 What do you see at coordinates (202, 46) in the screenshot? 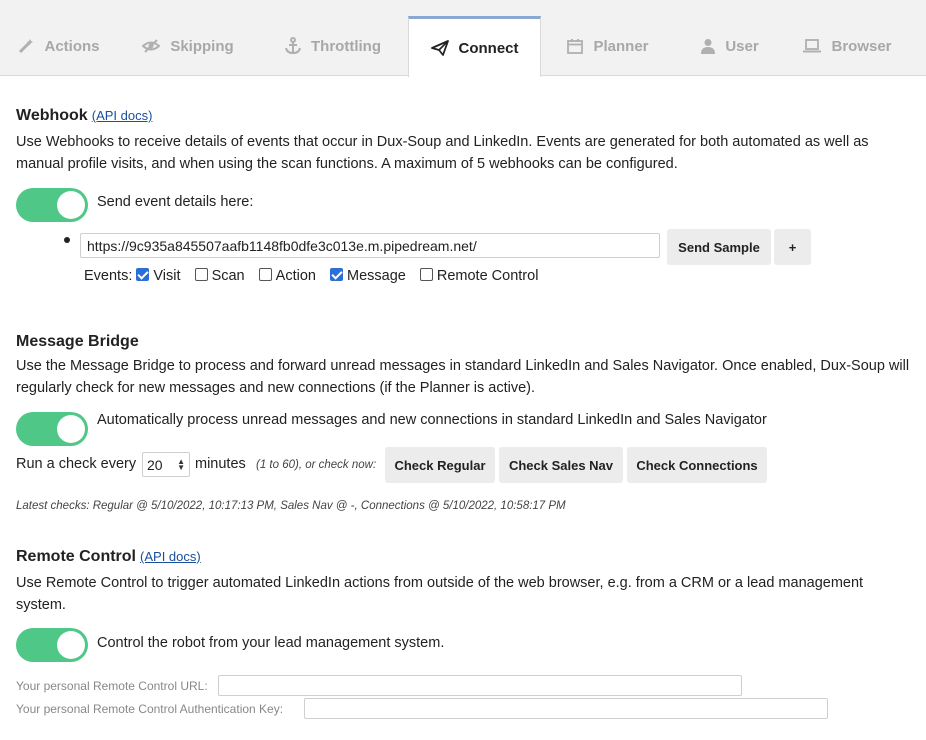
I see `tab-label: Skipping` at bounding box center [202, 46].